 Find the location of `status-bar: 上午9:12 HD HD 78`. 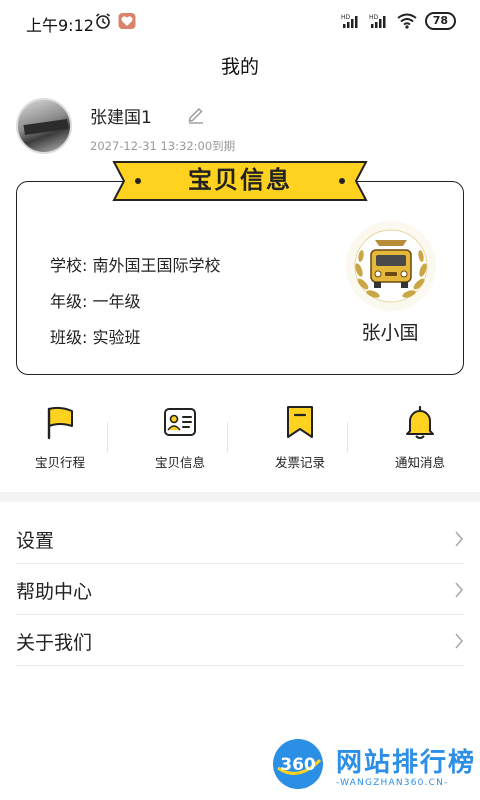

status-bar: 上午9:12 HD HD 78 is located at coordinates (240, 22).